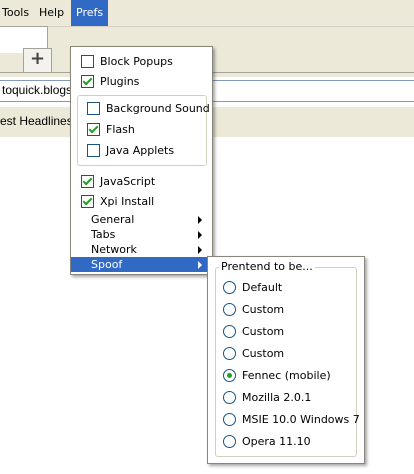 This screenshot has height=474, width=414. What do you see at coordinates (40, 90) in the screenshot?
I see `url-text: toquick.blogsp` at bounding box center [40, 90].